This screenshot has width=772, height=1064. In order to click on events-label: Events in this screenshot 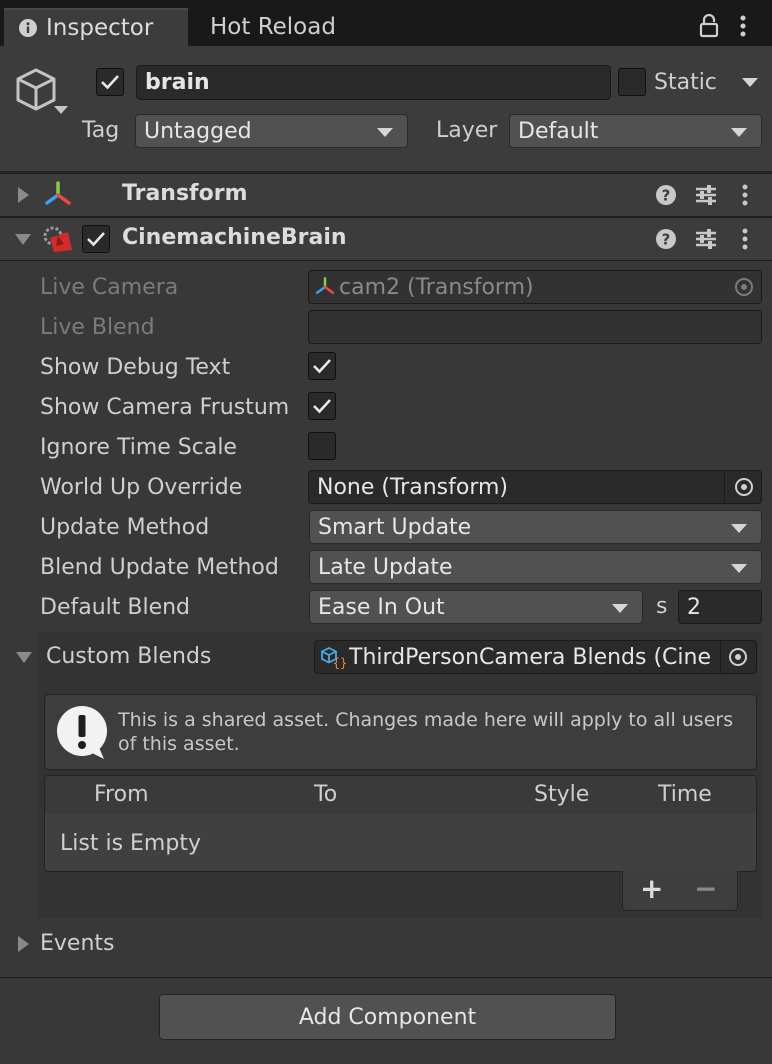, I will do `click(77, 943)`.